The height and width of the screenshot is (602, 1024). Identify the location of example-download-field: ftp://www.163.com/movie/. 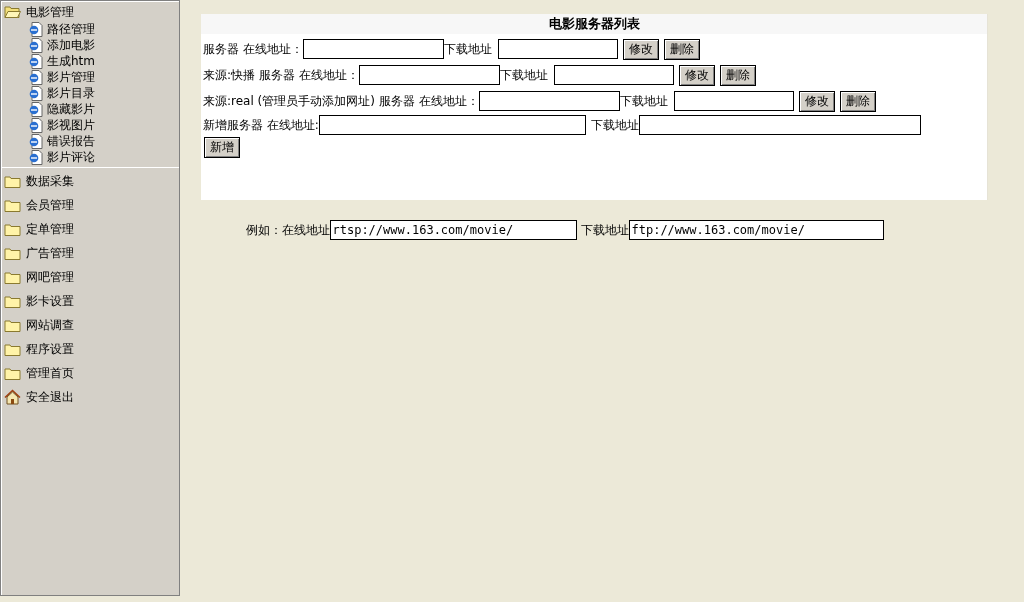
(756, 230).